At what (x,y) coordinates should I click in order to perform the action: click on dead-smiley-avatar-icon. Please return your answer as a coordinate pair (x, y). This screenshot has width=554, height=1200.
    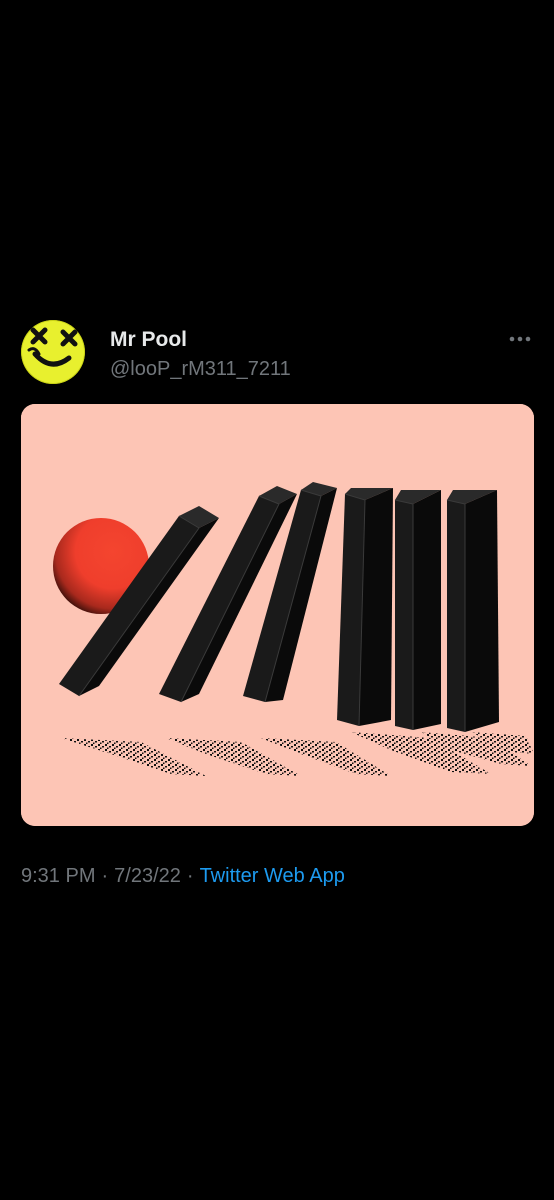
    Looking at the image, I should click on (53, 352).